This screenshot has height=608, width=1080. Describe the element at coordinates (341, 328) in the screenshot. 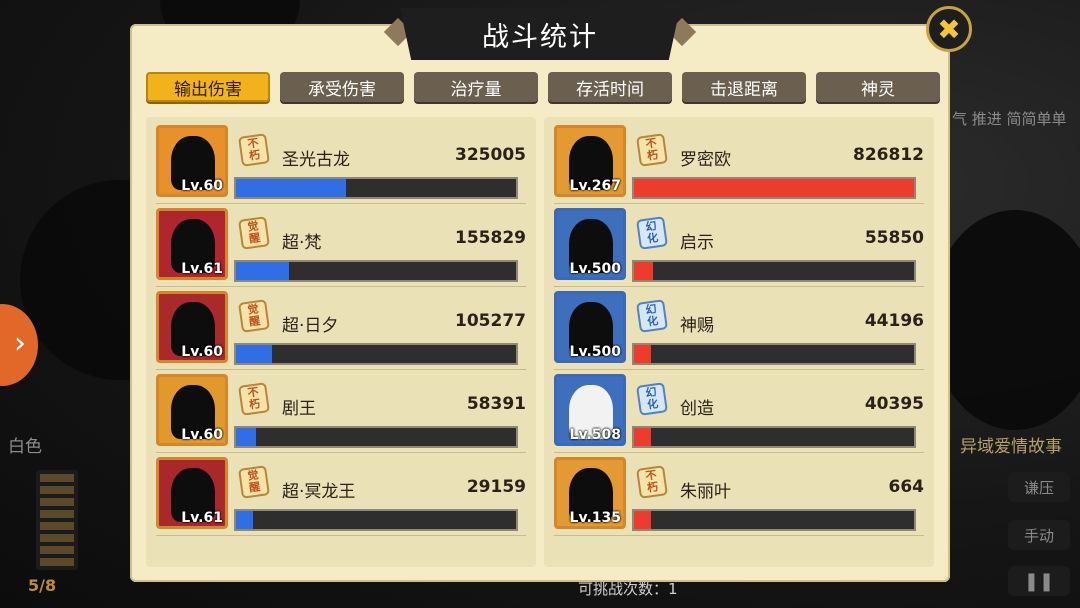

I see `hero-row: Lv.60 觉醒 超·日夕 105277` at that location.